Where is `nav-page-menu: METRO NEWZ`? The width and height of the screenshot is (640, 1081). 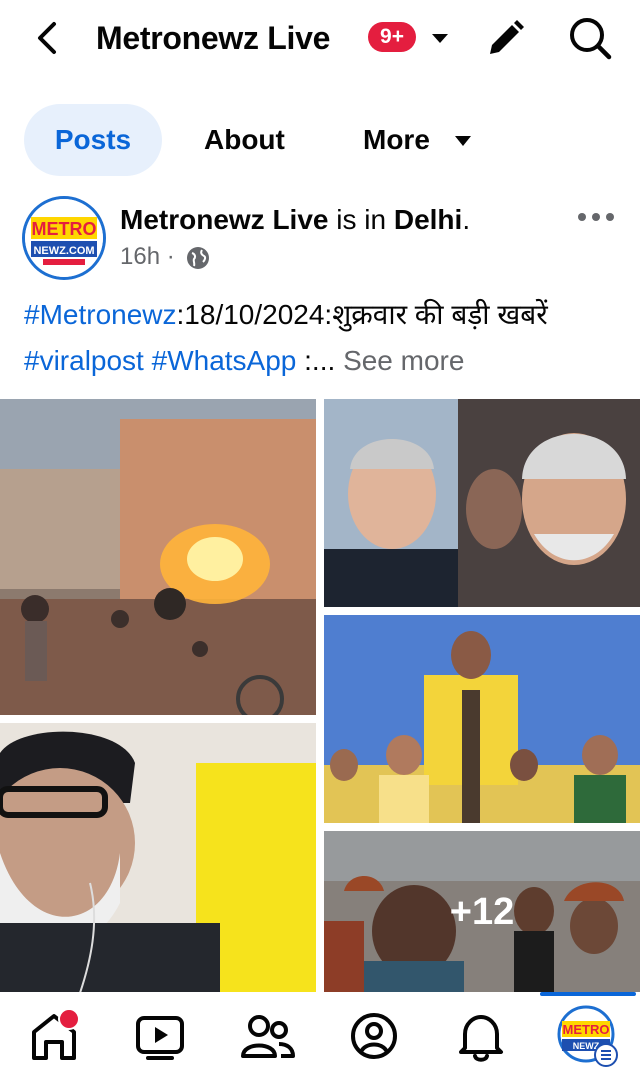 nav-page-menu: METRO NEWZ is located at coordinates (588, 1036).